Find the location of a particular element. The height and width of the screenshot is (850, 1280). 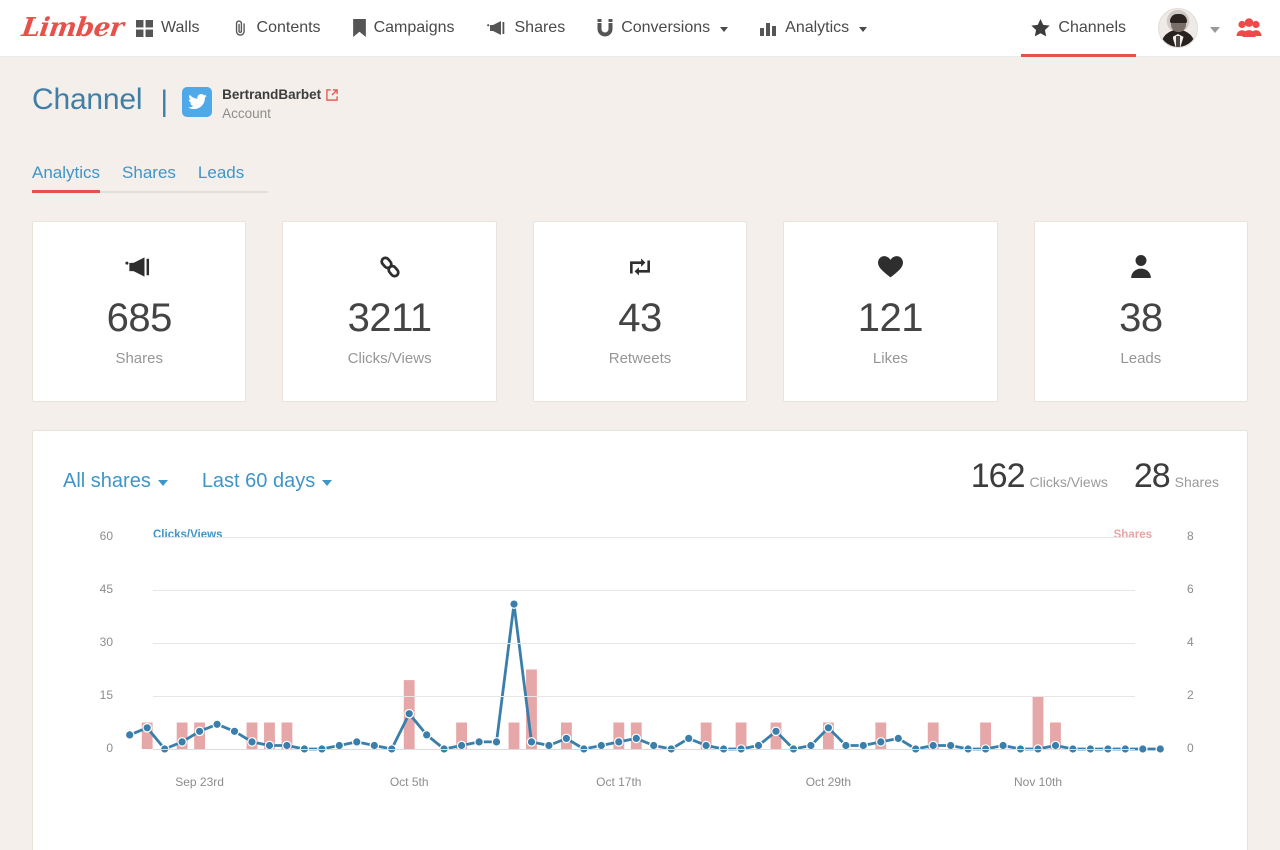

stat-label-clicks-views: Clicks/Views is located at coordinates (389, 358).